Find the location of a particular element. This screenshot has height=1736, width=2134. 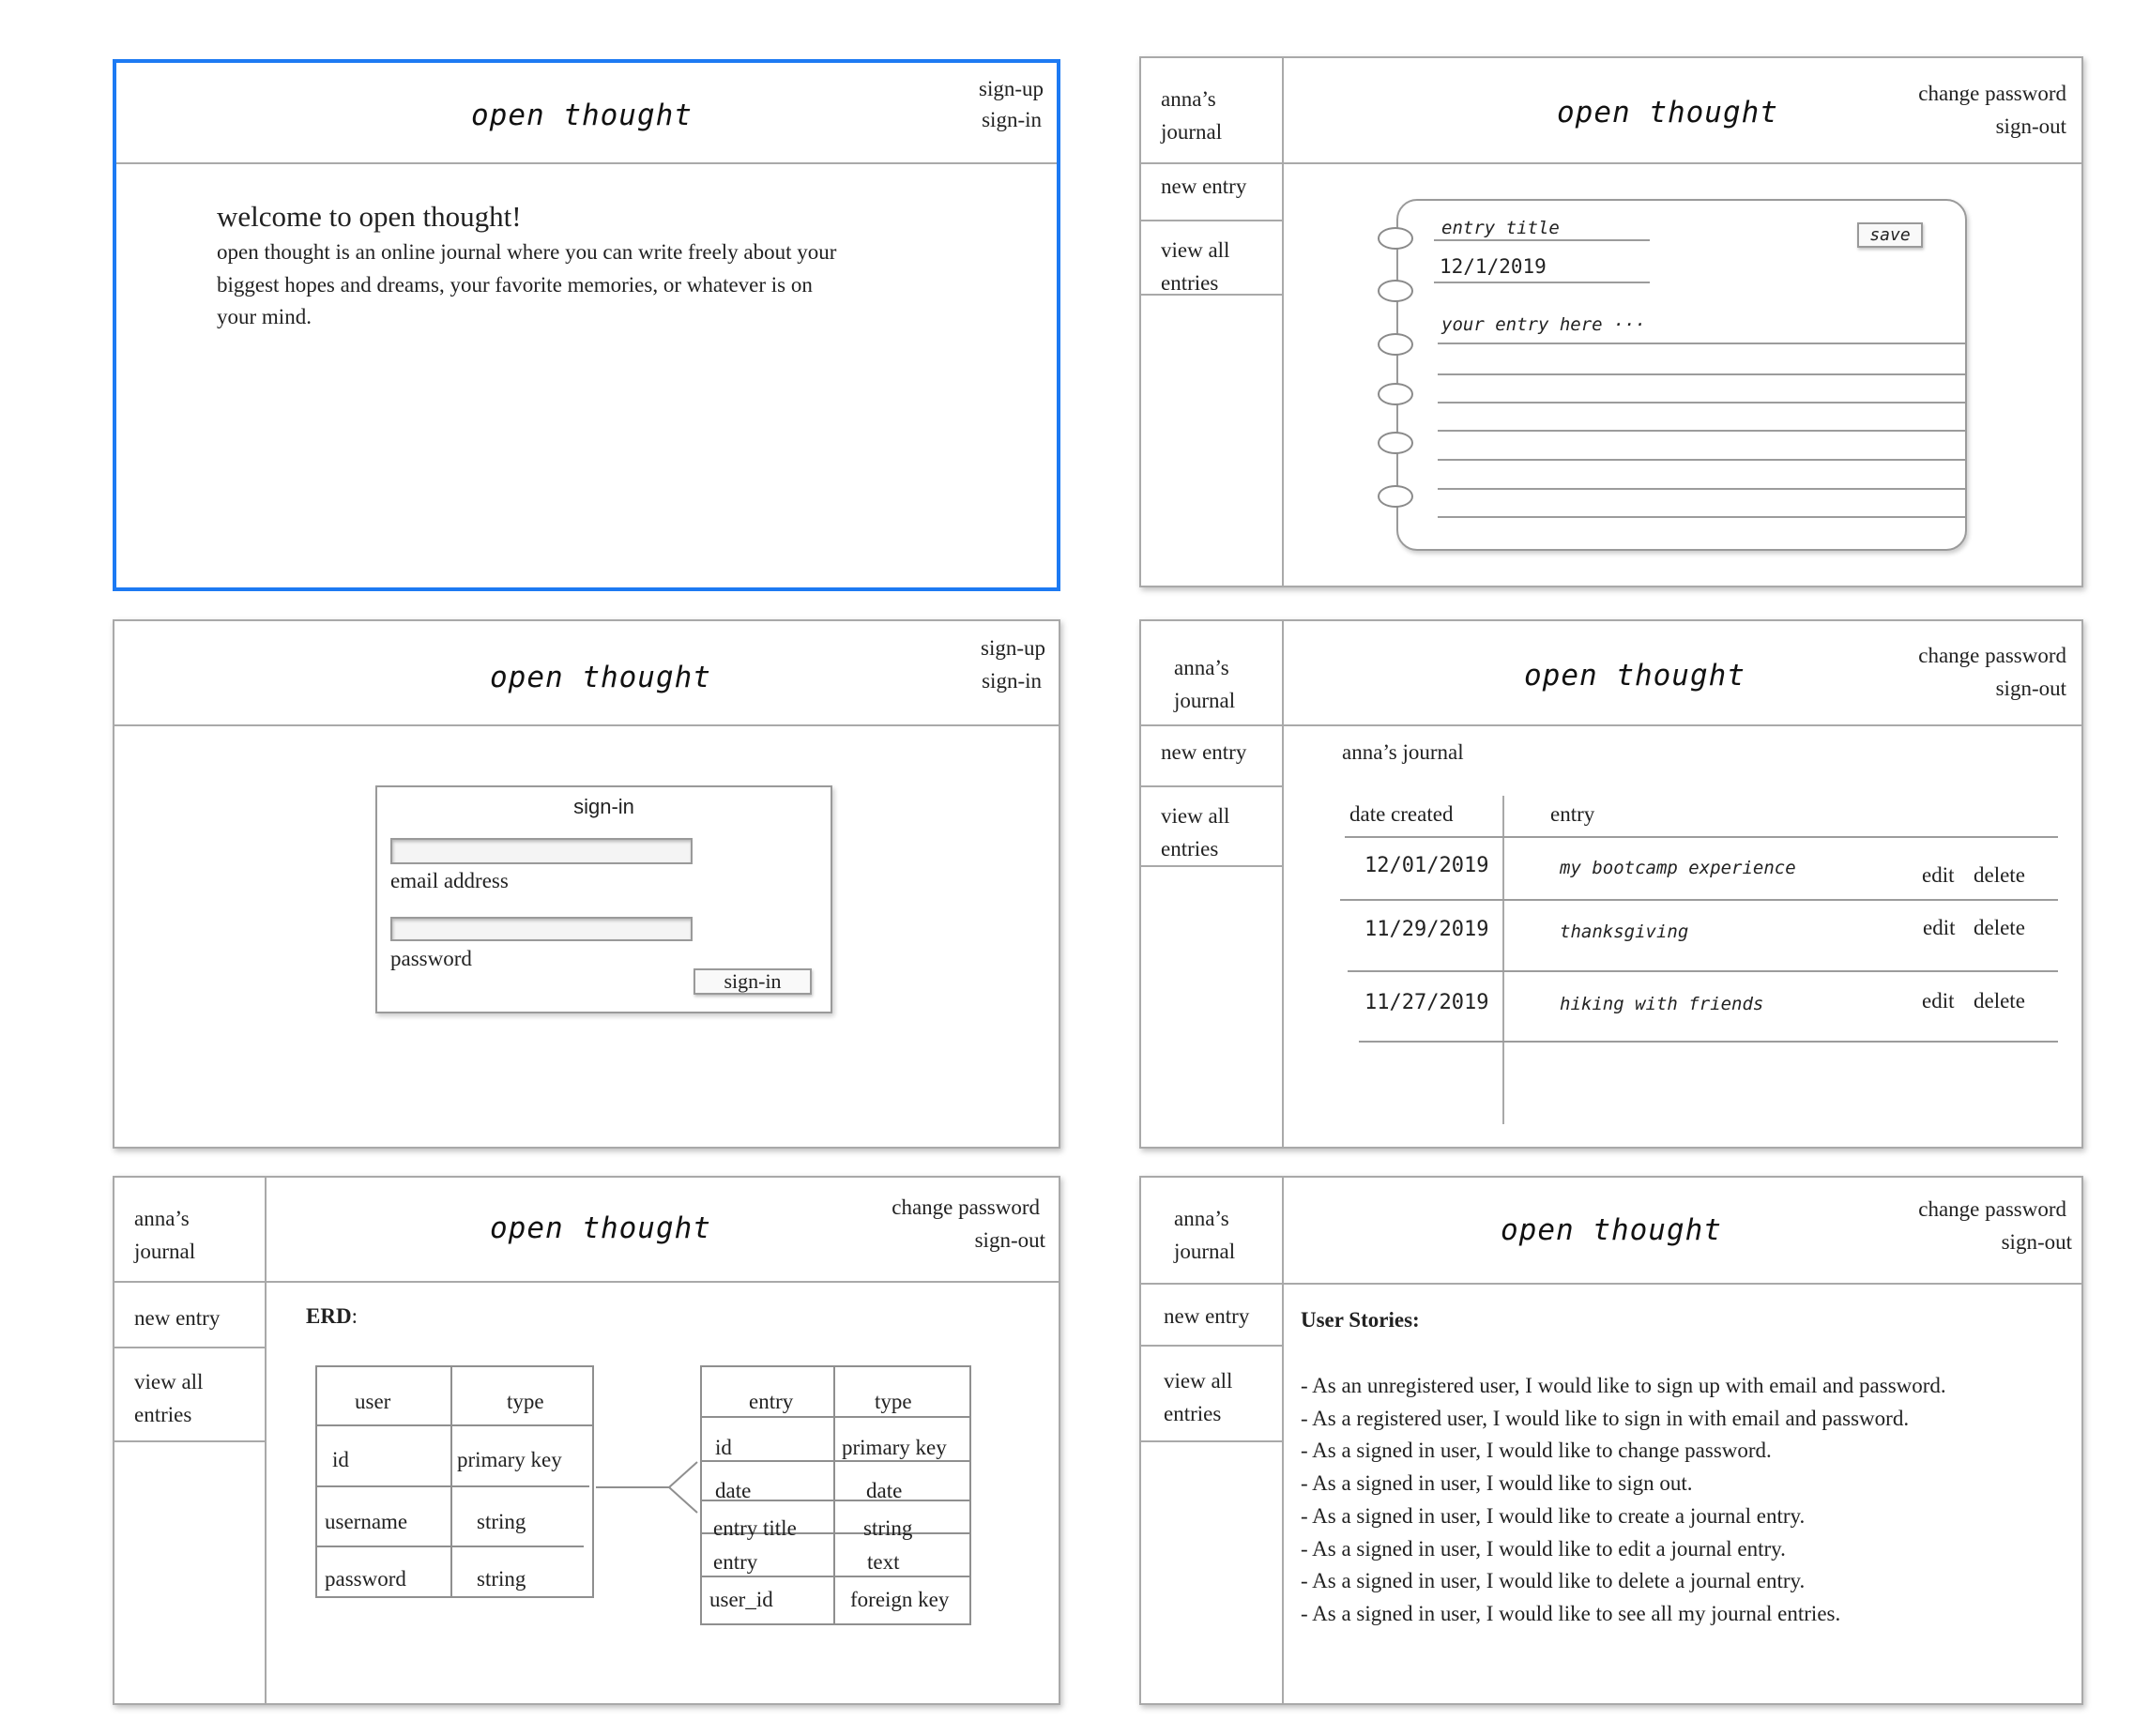

erd-cell: username is located at coordinates (366, 1521).